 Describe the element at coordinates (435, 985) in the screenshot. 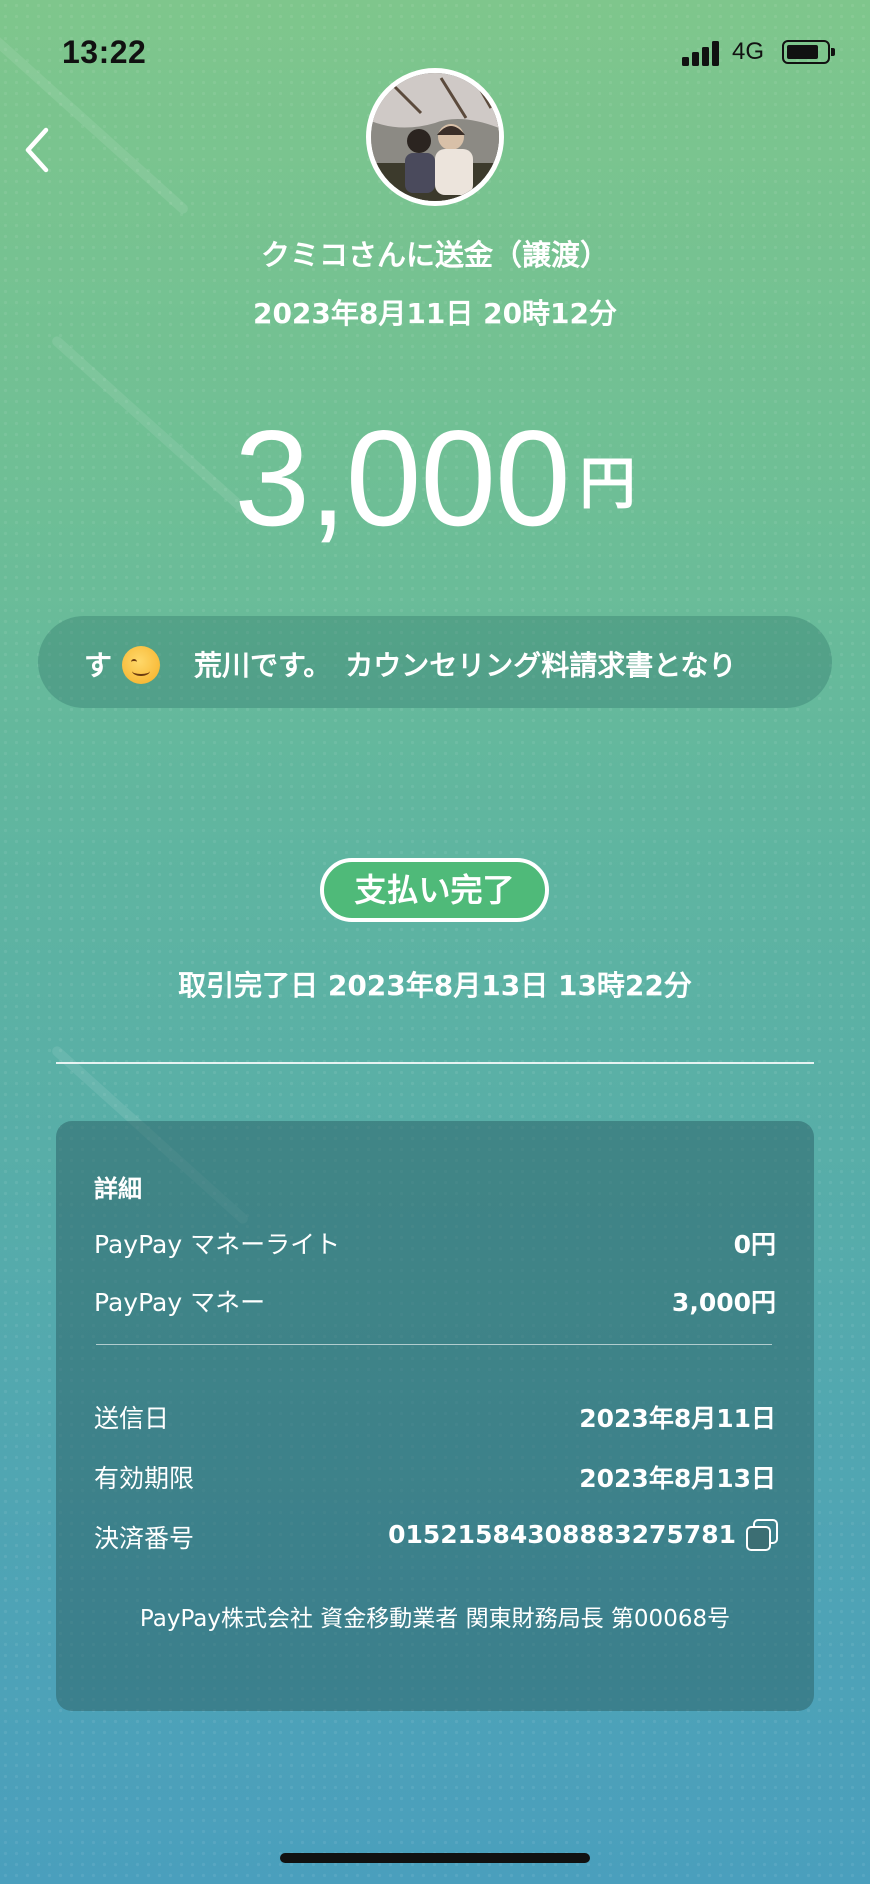

I see `completed-date: 取引完了日 2023年8月13日 13時22分` at that location.